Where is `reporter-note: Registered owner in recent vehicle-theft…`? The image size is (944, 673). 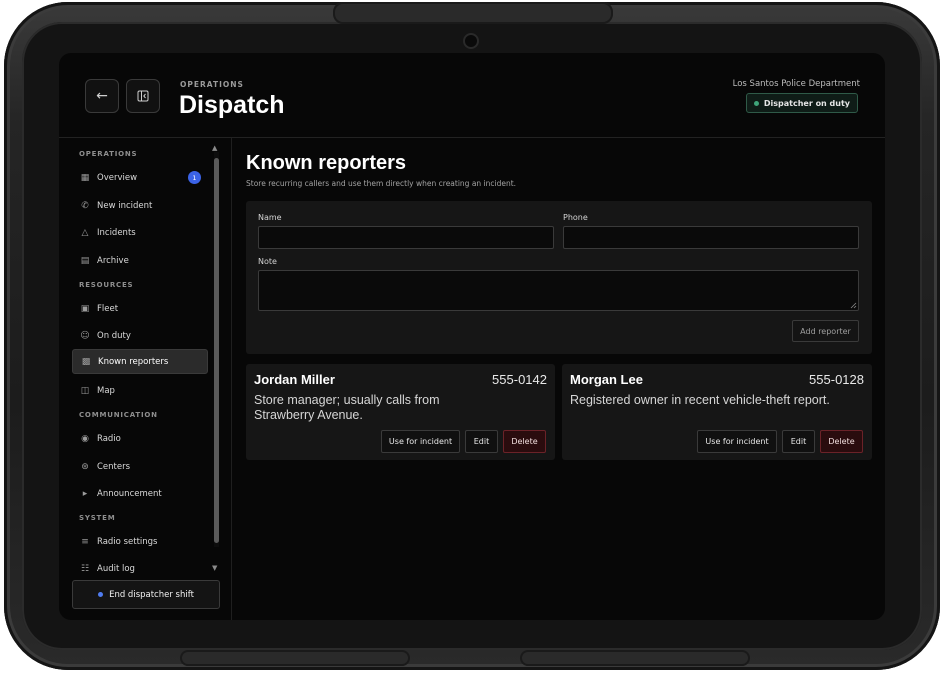 reporter-note: Registered owner in recent vehicle-theft… is located at coordinates (700, 400).